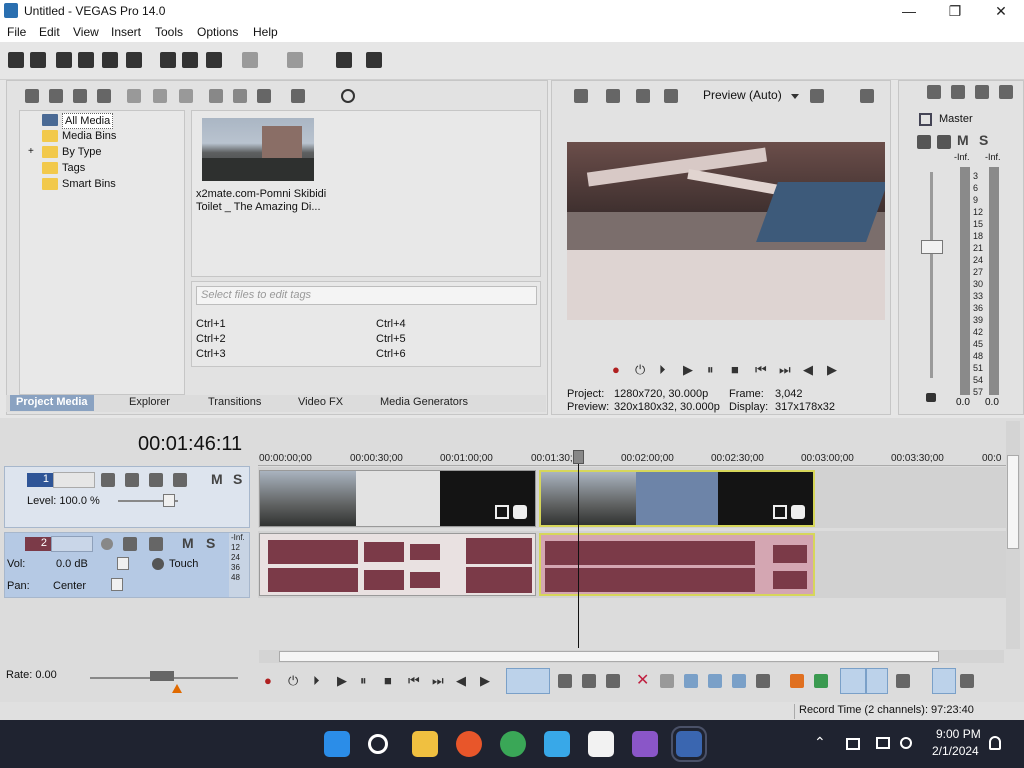 Image resolution: width=1024 pixels, height=768 pixels. What do you see at coordinates (342, 681) in the screenshot?
I see `play-icon: ▶` at bounding box center [342, 681].